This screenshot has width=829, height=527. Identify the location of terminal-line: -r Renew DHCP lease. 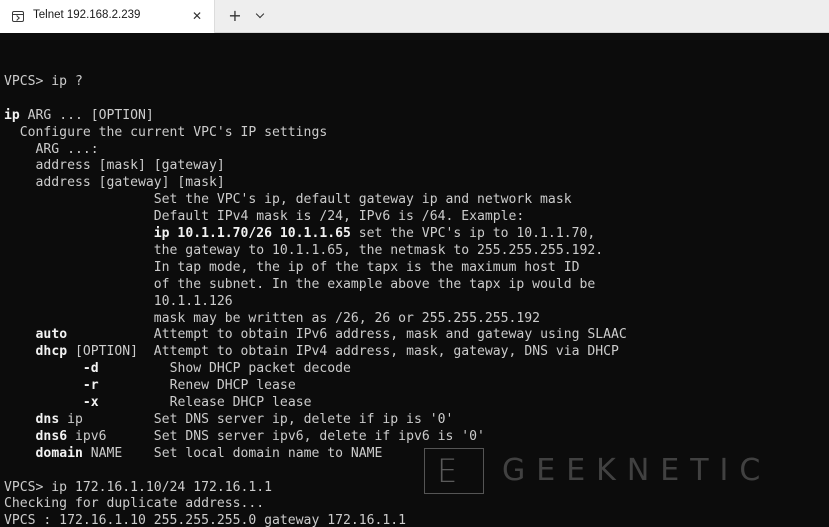
(189, 386).